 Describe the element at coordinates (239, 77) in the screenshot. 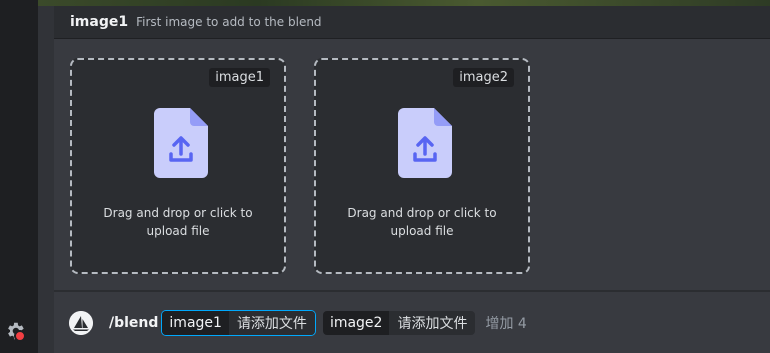

I see `dropzone-tag: image1` at that location.